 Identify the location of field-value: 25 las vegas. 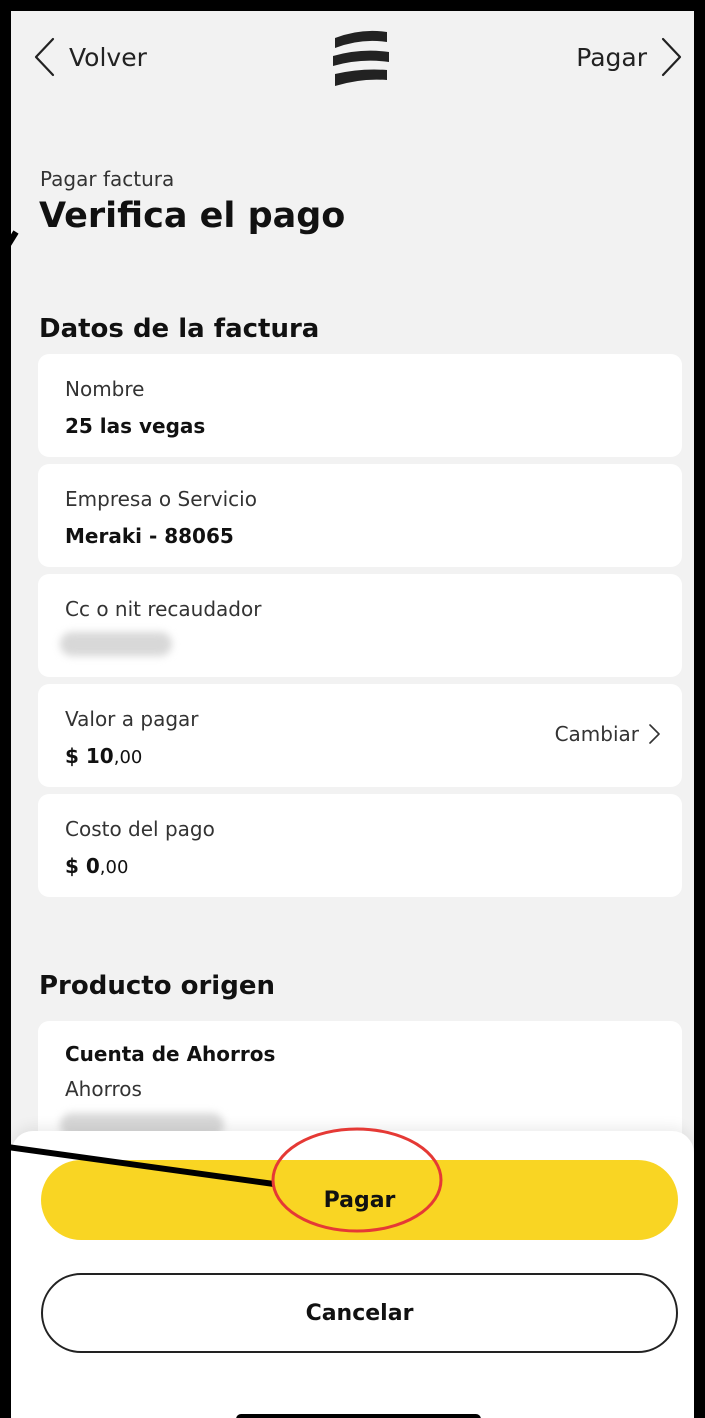
(135, 426).